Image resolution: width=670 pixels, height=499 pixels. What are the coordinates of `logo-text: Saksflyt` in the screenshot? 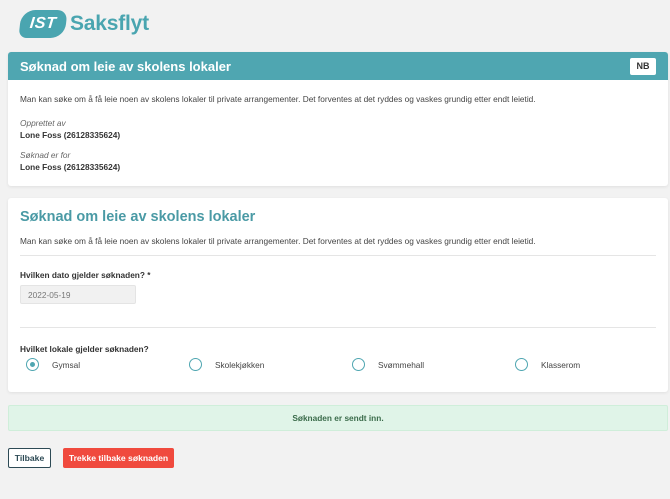 It's located at (109, 23).